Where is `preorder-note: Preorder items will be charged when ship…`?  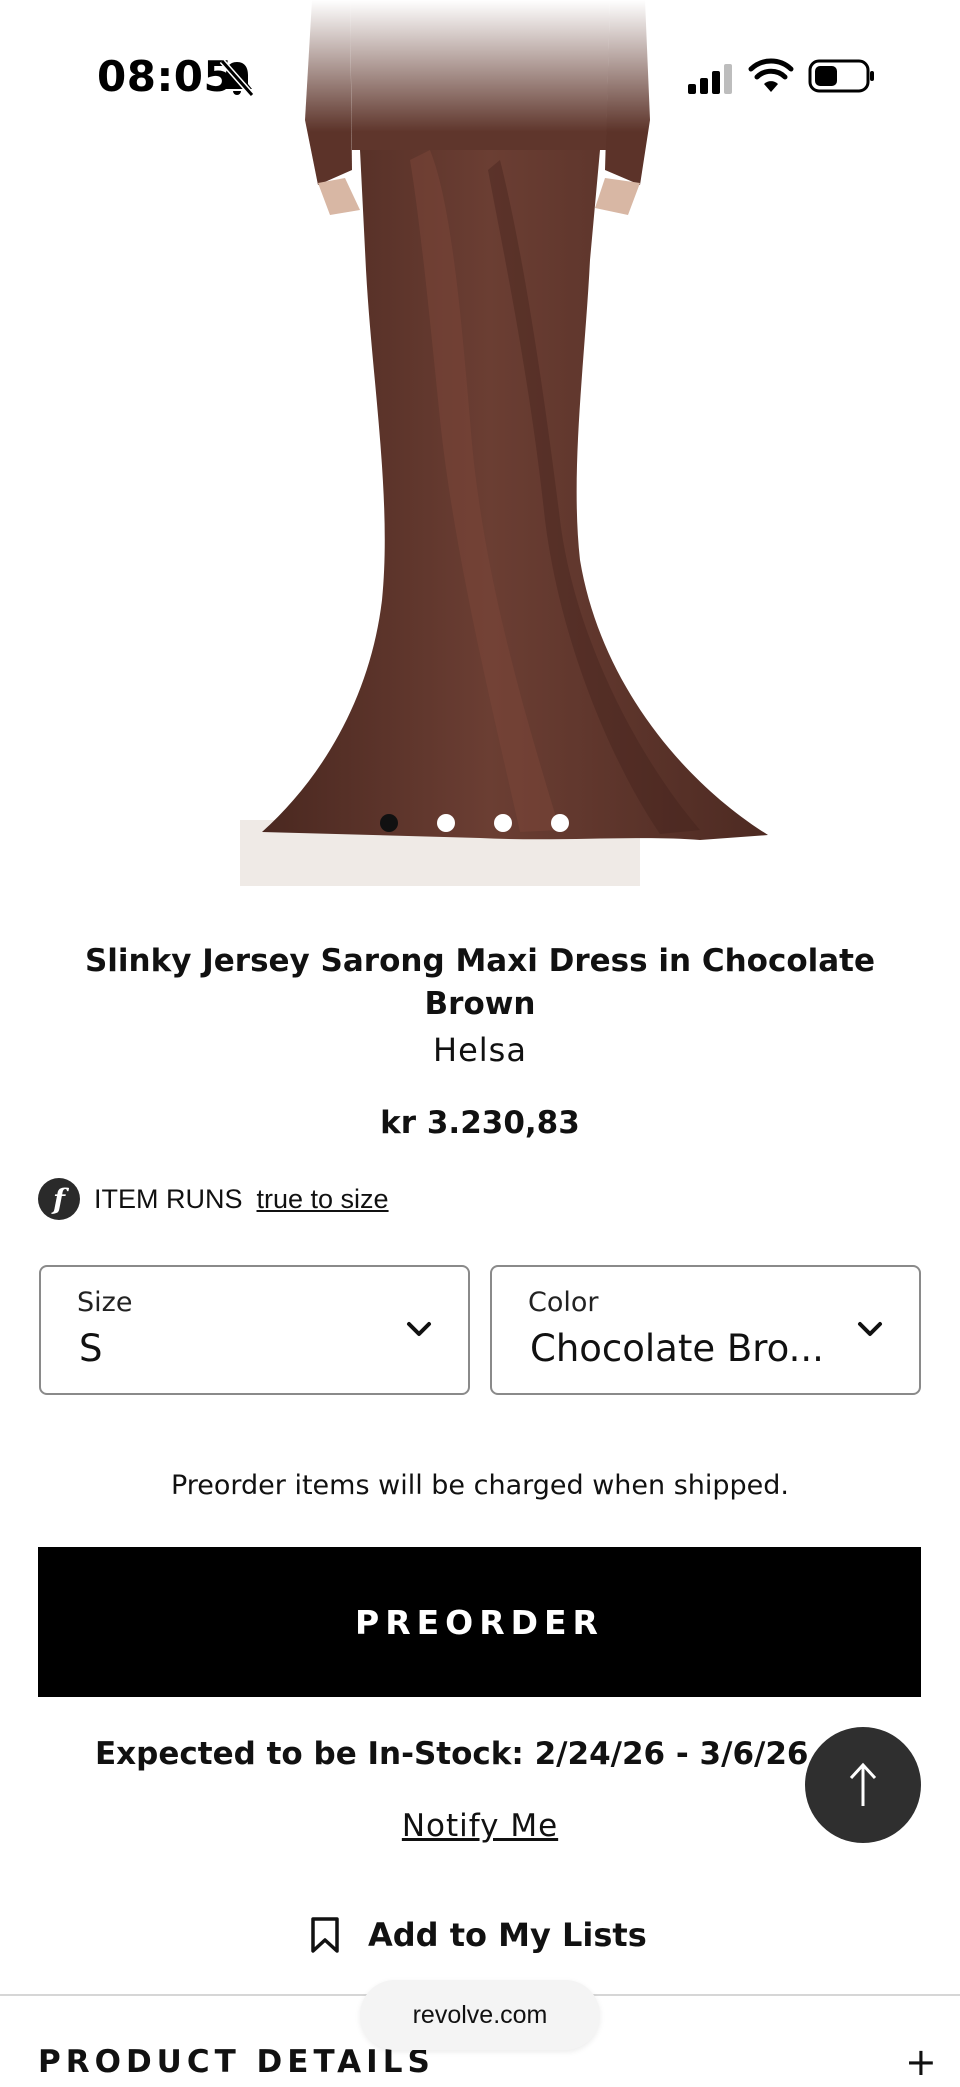 preorder-note: Preorder items will be charged when ship… is located at coordinates (480, 1485).